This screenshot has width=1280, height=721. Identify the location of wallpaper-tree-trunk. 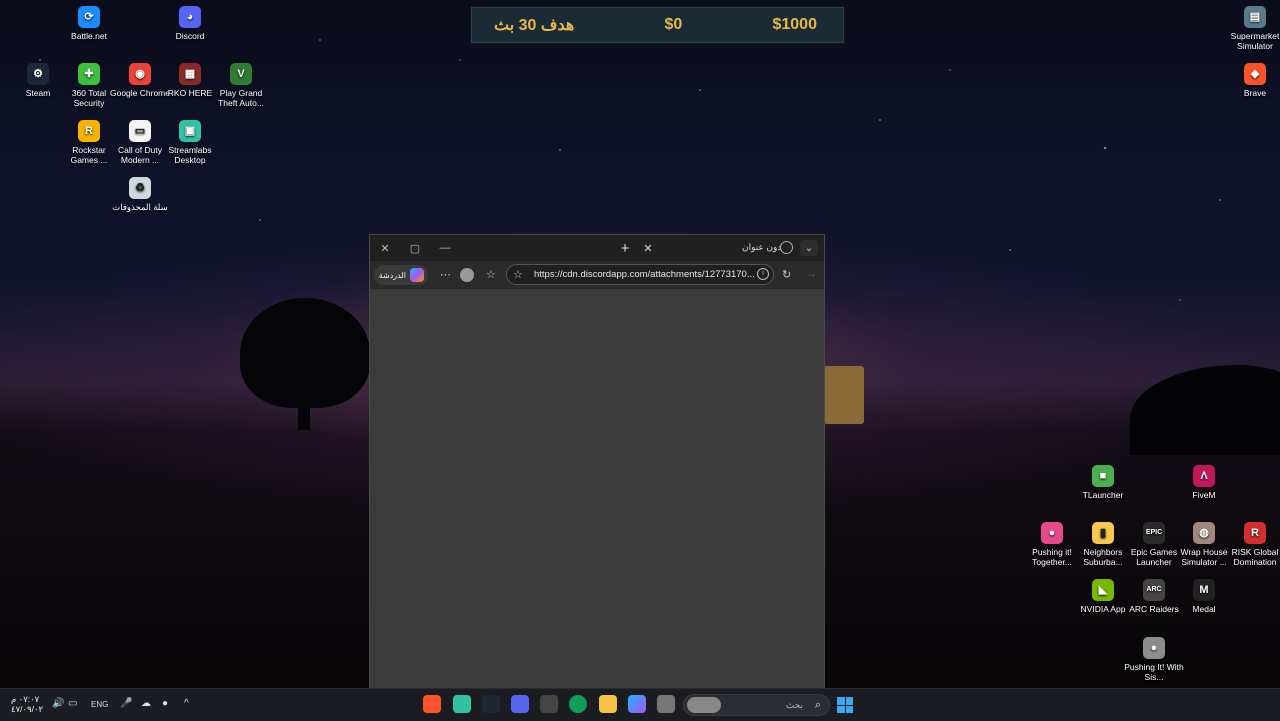
(304, 410).